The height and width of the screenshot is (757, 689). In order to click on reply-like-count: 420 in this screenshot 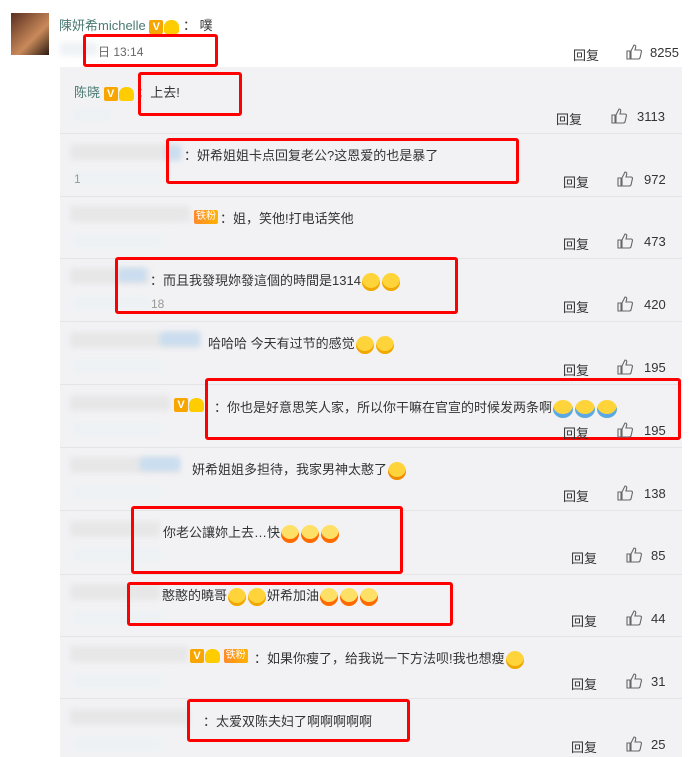, I will do `click(655, 304)`.